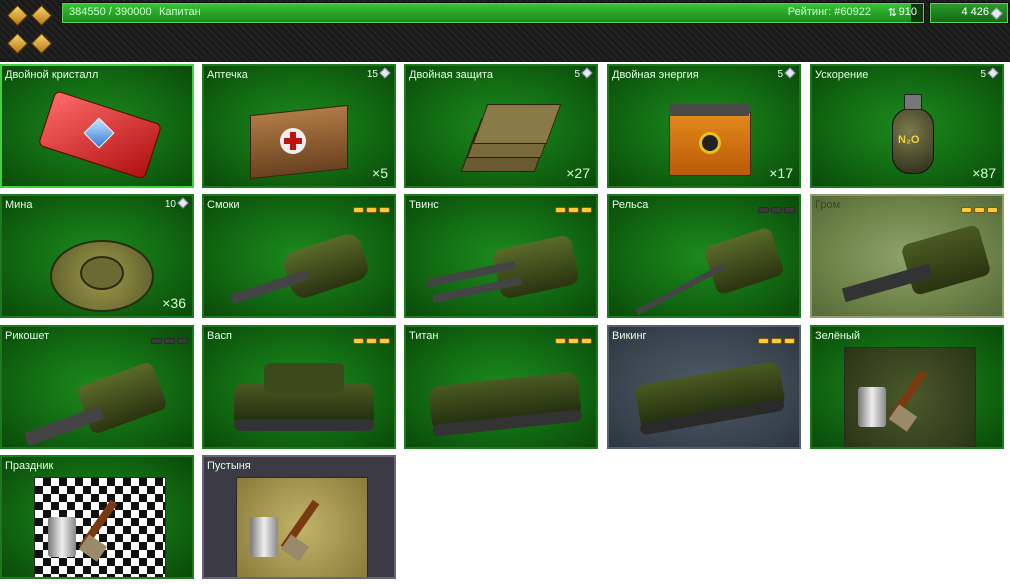  I want to click on first-aid-box-icon, so click(301, 132).